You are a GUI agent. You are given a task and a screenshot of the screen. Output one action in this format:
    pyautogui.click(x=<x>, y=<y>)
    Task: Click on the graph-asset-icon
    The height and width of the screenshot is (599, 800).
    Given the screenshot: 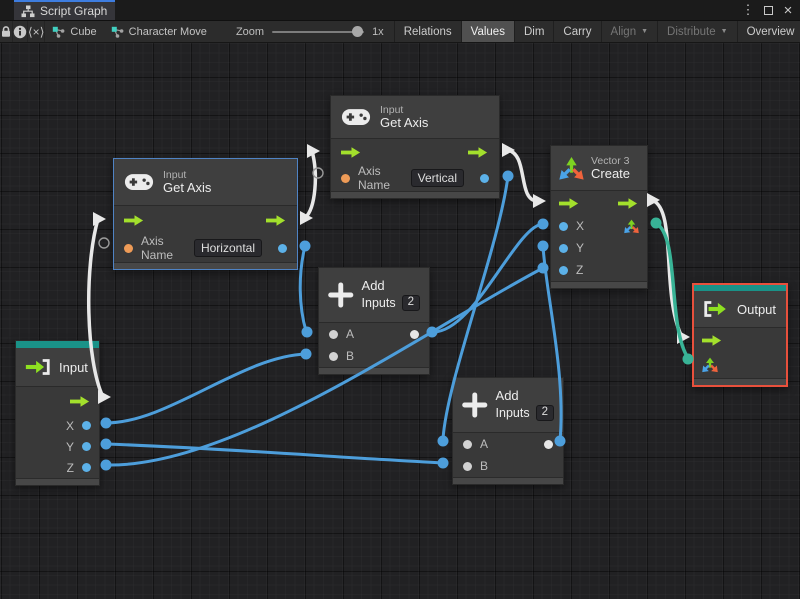 What is the action you would take?
    pyautogui.click(x=59, y=32)
    